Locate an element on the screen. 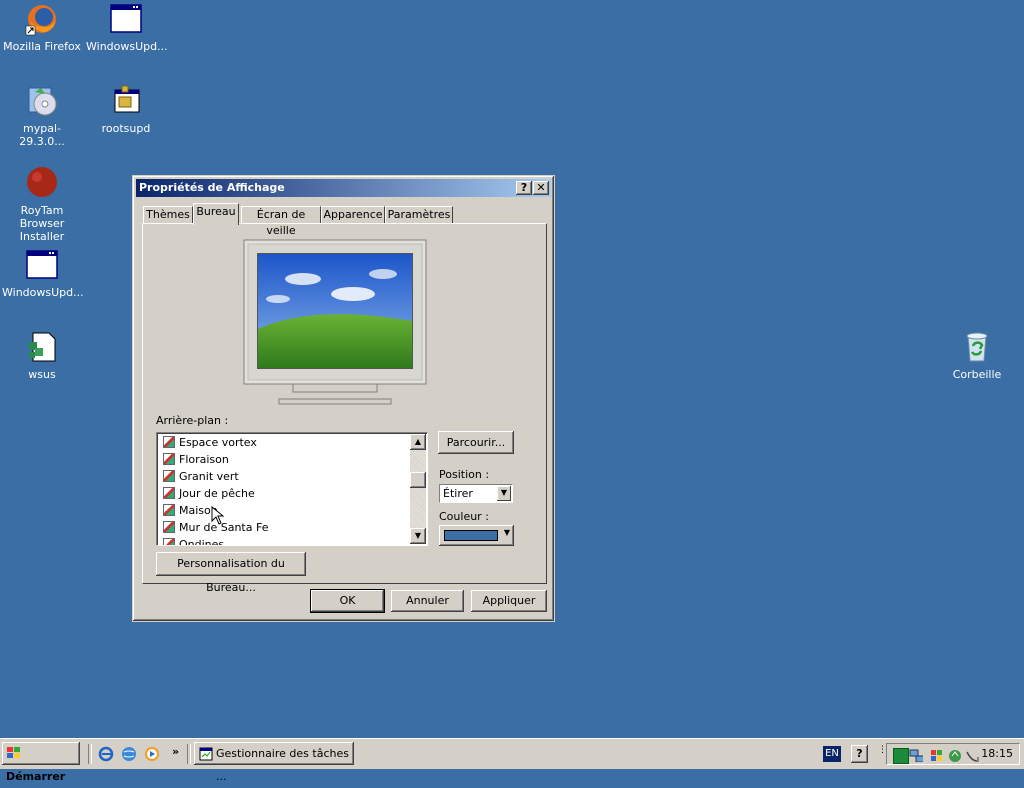 This screenshot has height=788, width=1024. network-icon is located at coordinates (916, 755).